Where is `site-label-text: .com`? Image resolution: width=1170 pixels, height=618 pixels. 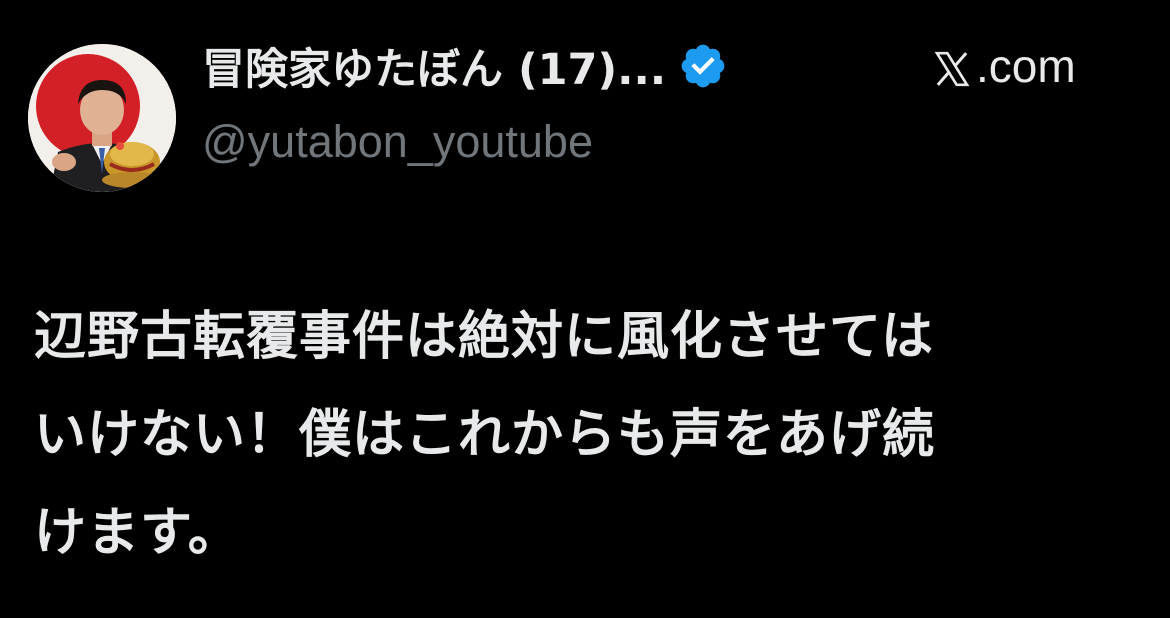 site-label-text: .com is located at coordinates (1026, 66).